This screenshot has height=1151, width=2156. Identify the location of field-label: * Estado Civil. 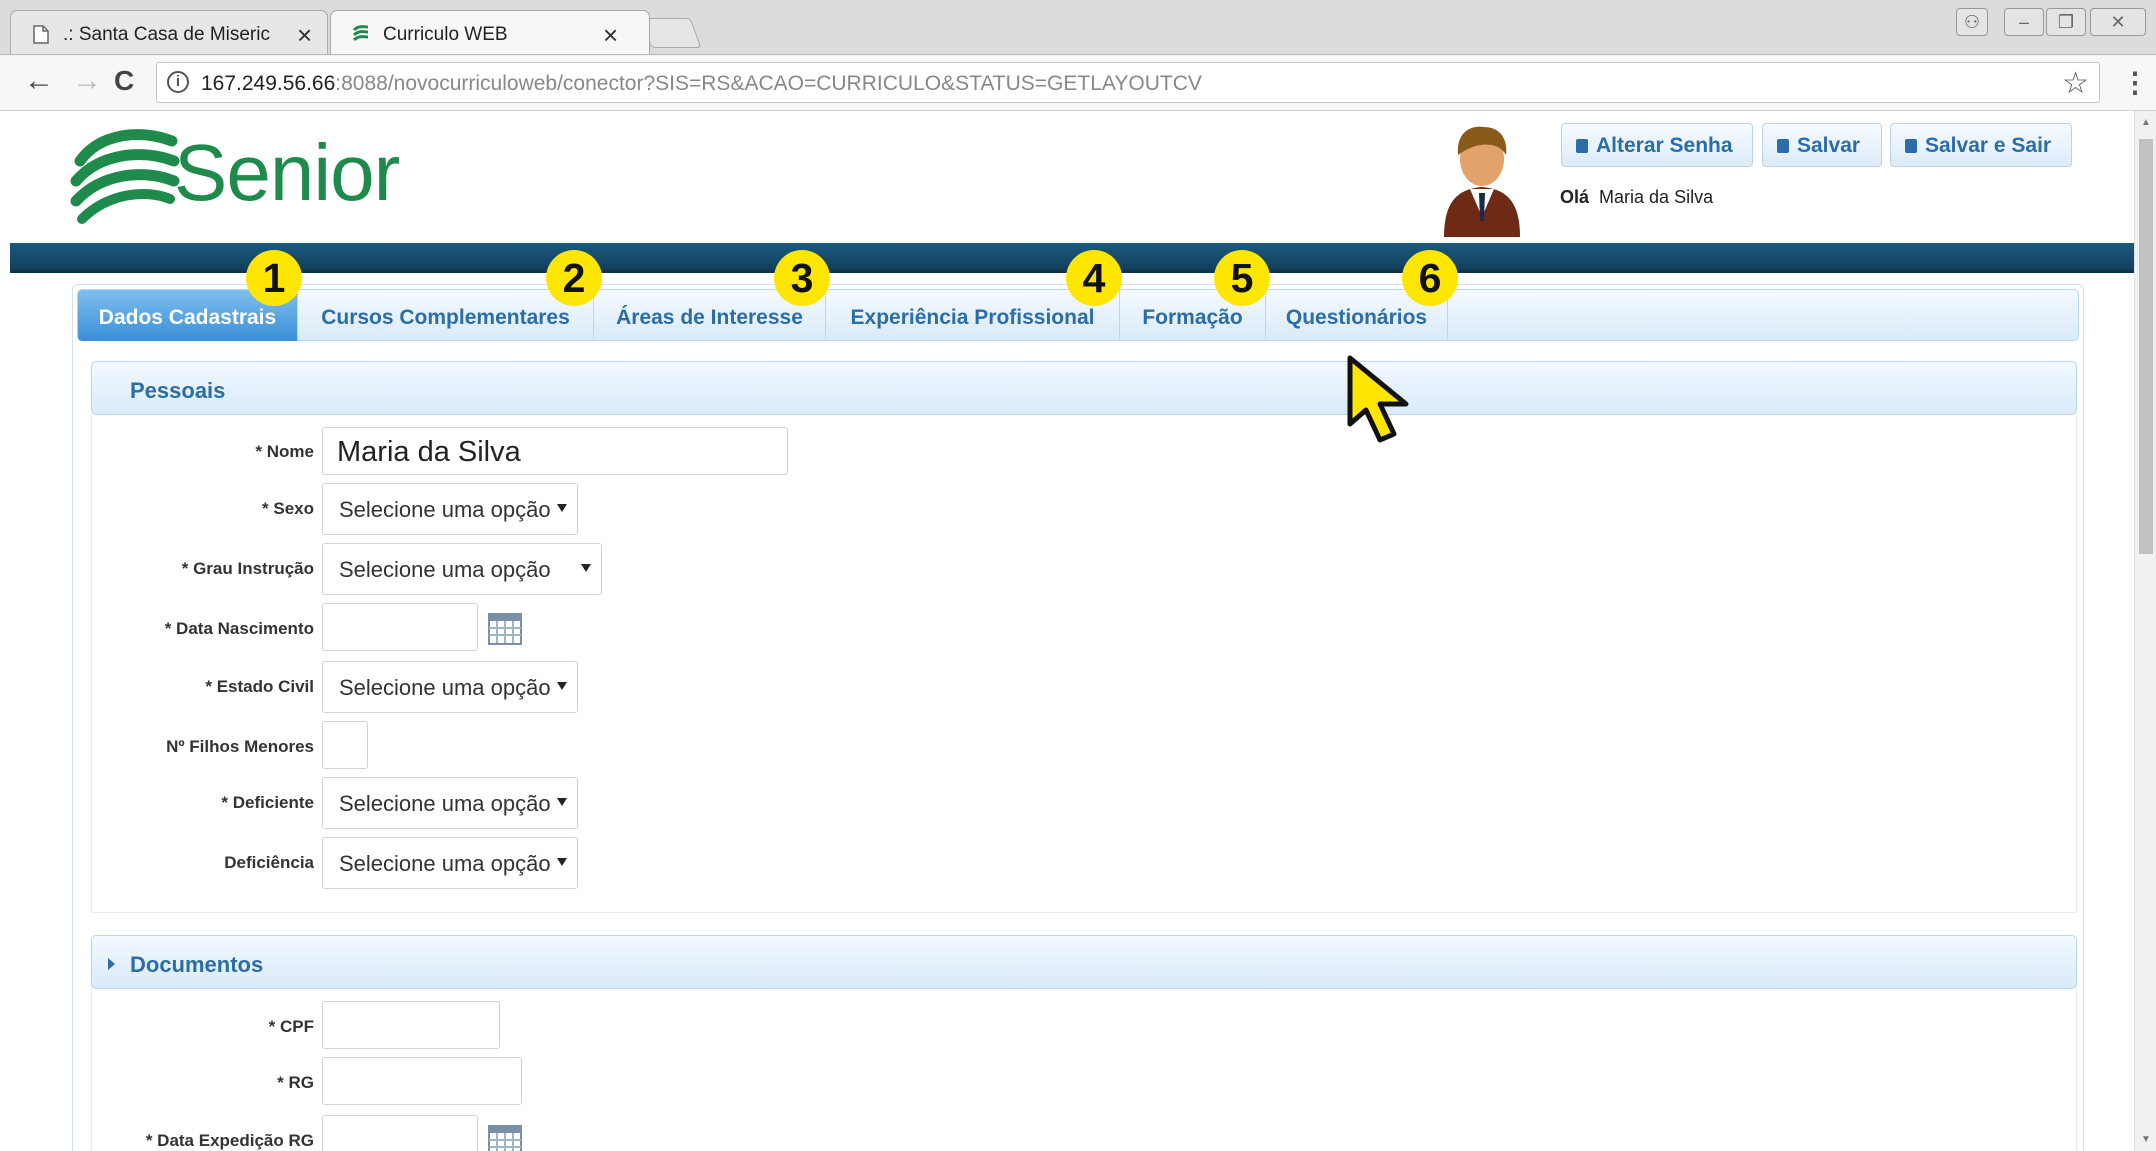
(259, 686).